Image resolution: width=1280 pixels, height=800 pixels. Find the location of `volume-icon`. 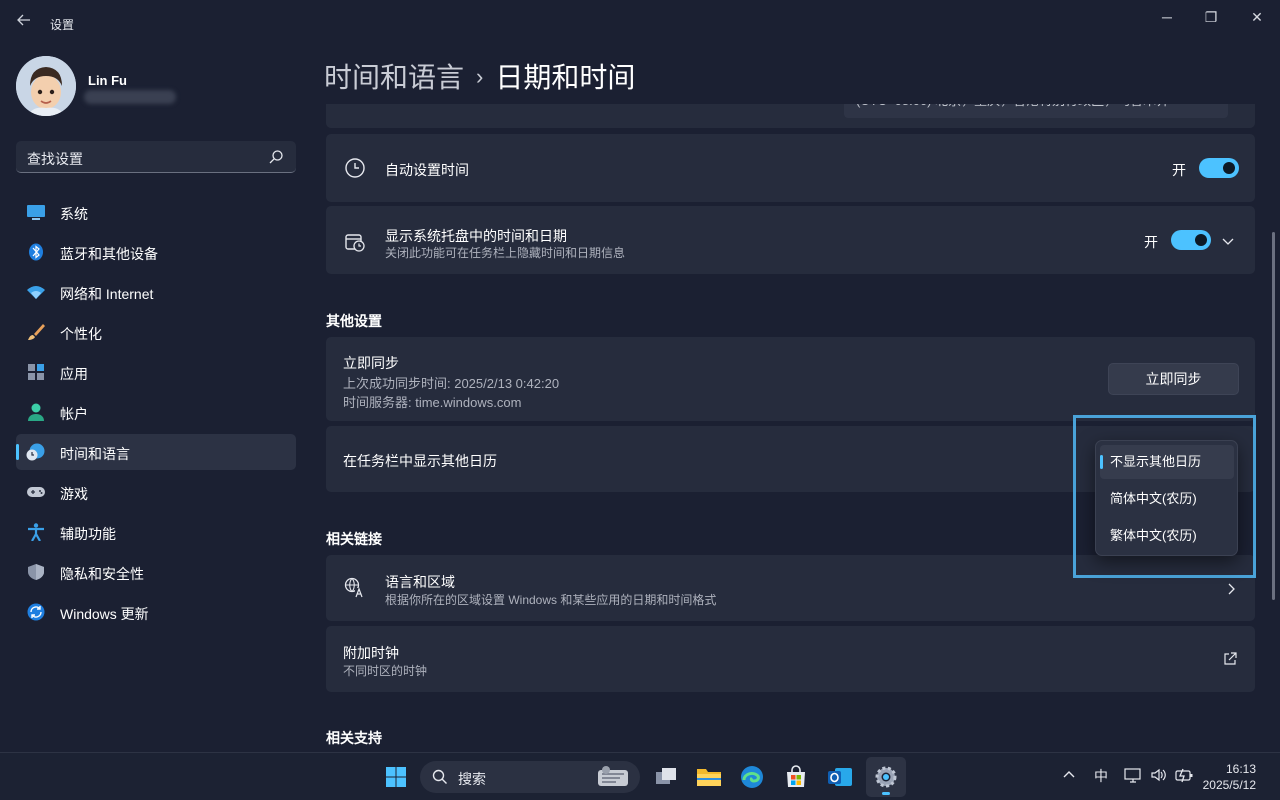

volume-icon is located at coordinates (1159, 776).